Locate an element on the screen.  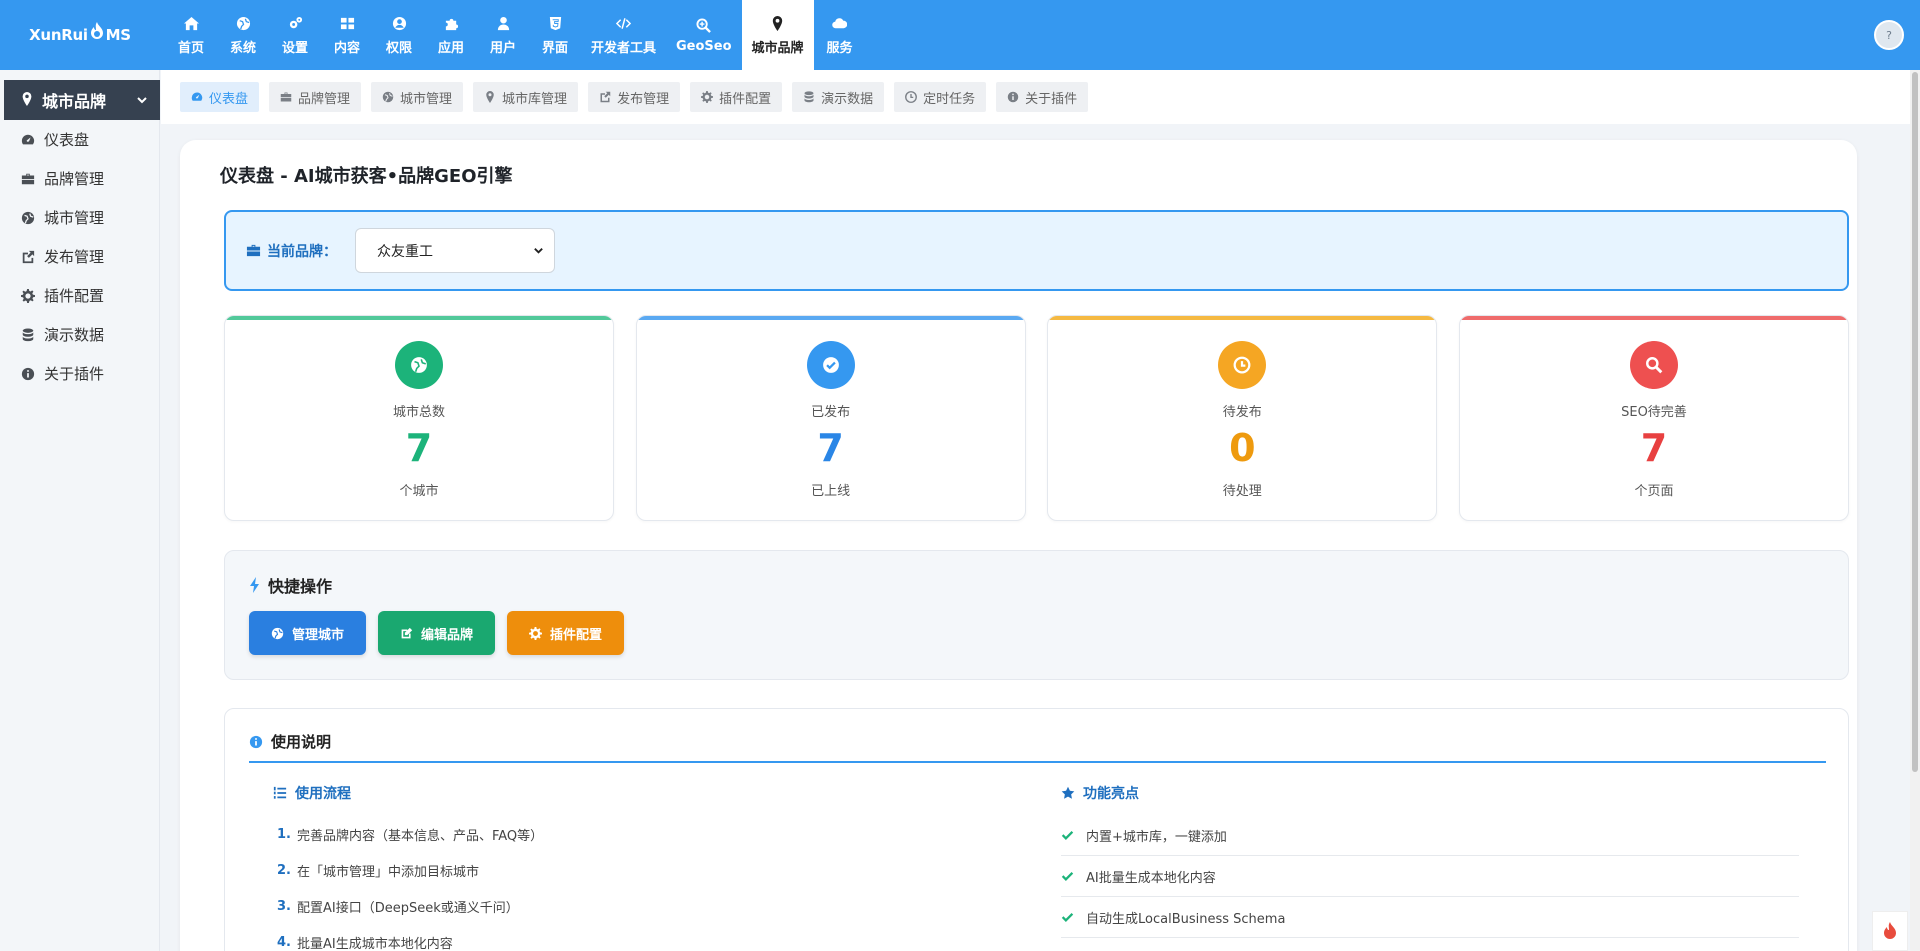
sidebar-item-dashboard: 仪表盘 is located at coordinates (79, 139).